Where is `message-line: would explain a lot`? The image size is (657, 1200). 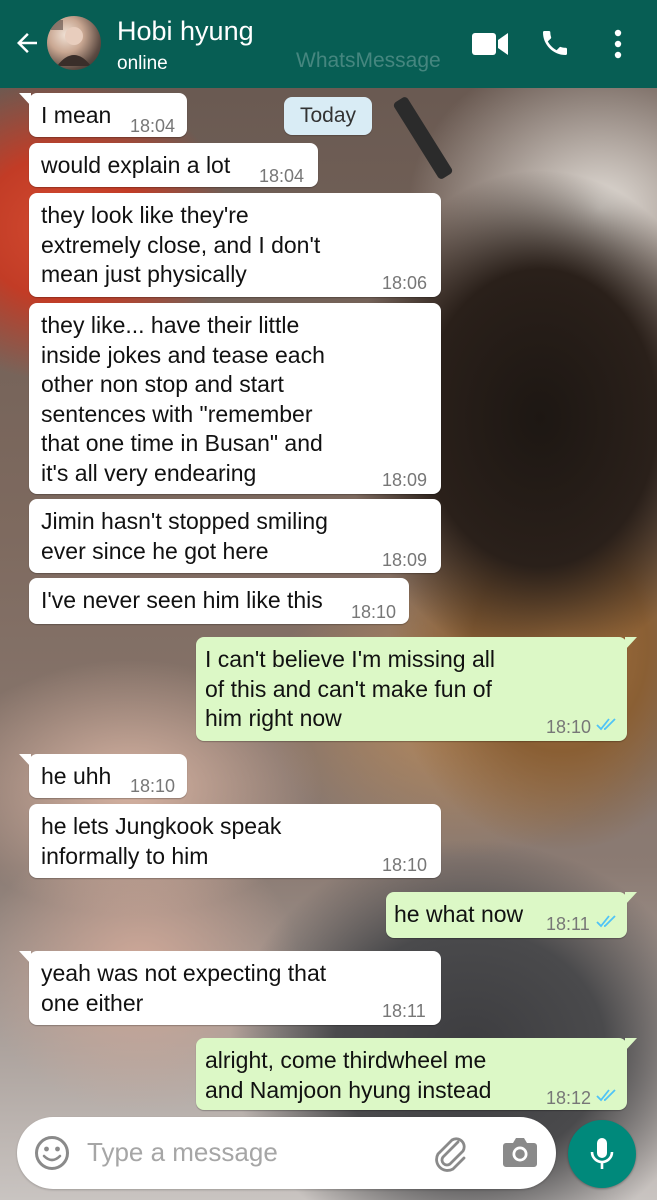 message-line: would explain a lot is located at coordinates (136, 165).